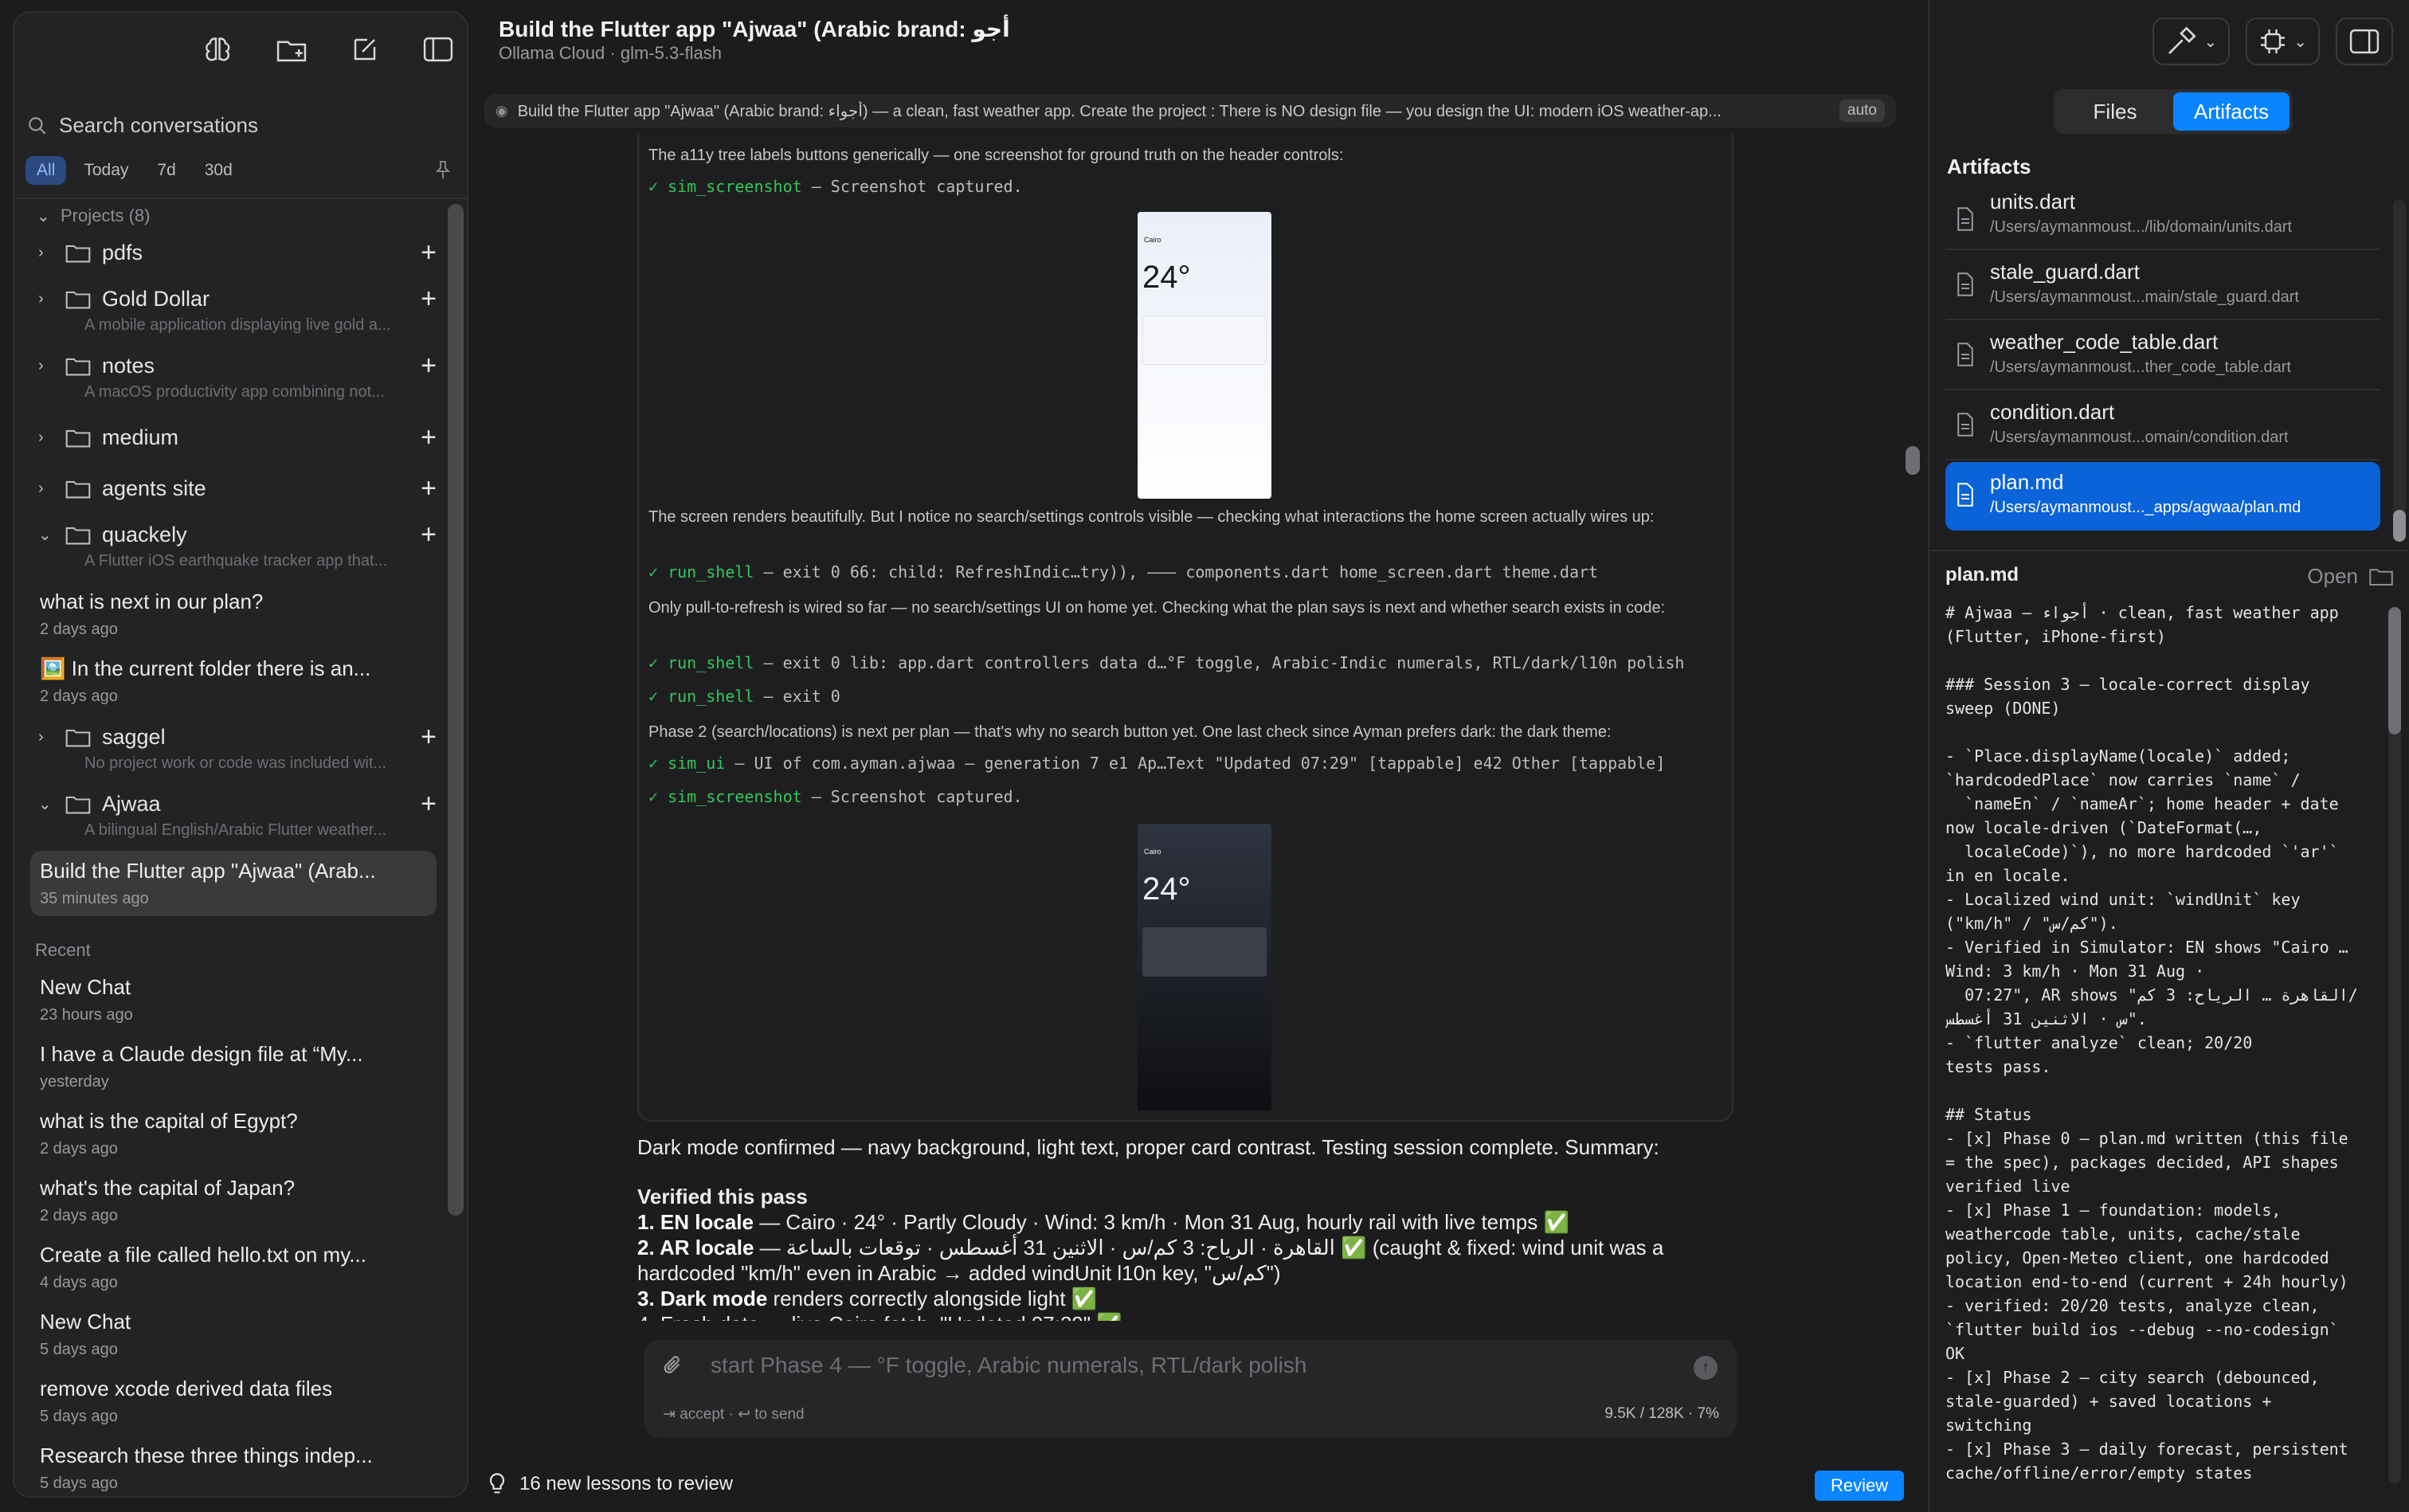  What do you see at coordinates (219, 170) in the screenshot?
I see `filter-30d: 30d` at bounding box center [219, 170].